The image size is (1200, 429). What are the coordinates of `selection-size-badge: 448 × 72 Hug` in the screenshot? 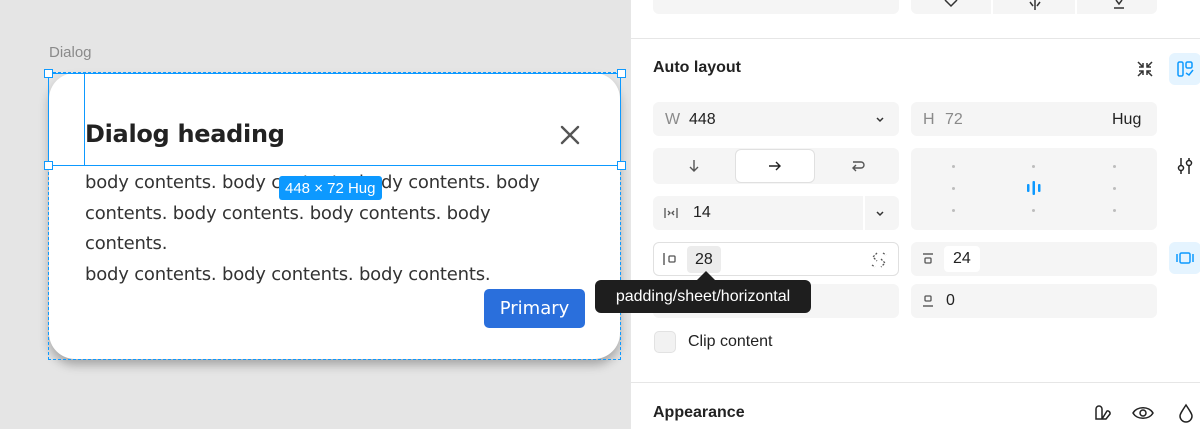 It's located at (330, 188).